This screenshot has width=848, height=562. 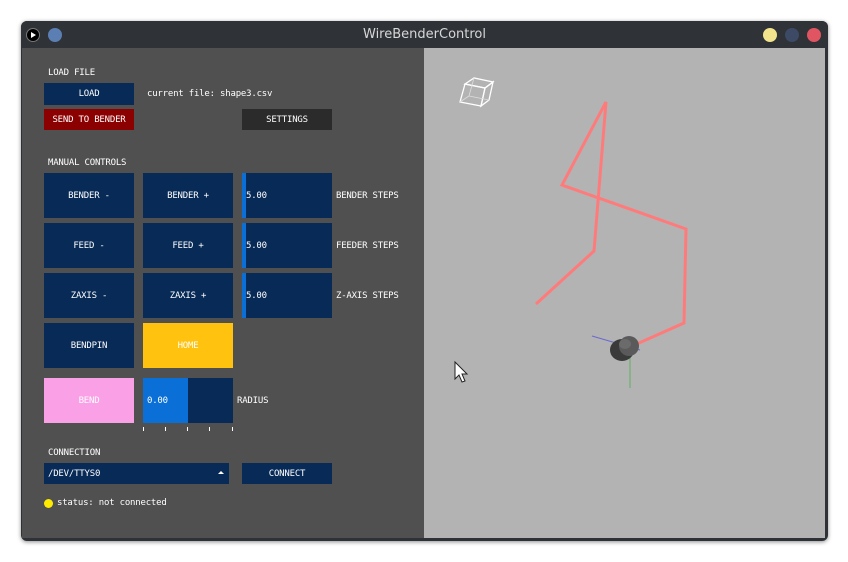 I want to click on status-indicator-icon, so click(x=48, y=503).